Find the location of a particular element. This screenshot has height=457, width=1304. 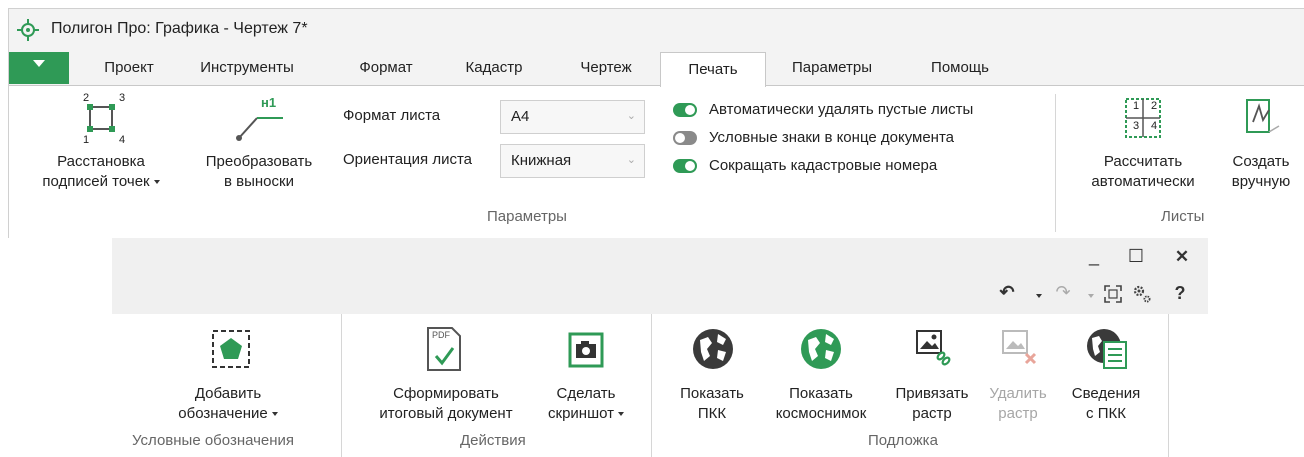

button-label-line1: Добавить is located at coordinates (228, 393).